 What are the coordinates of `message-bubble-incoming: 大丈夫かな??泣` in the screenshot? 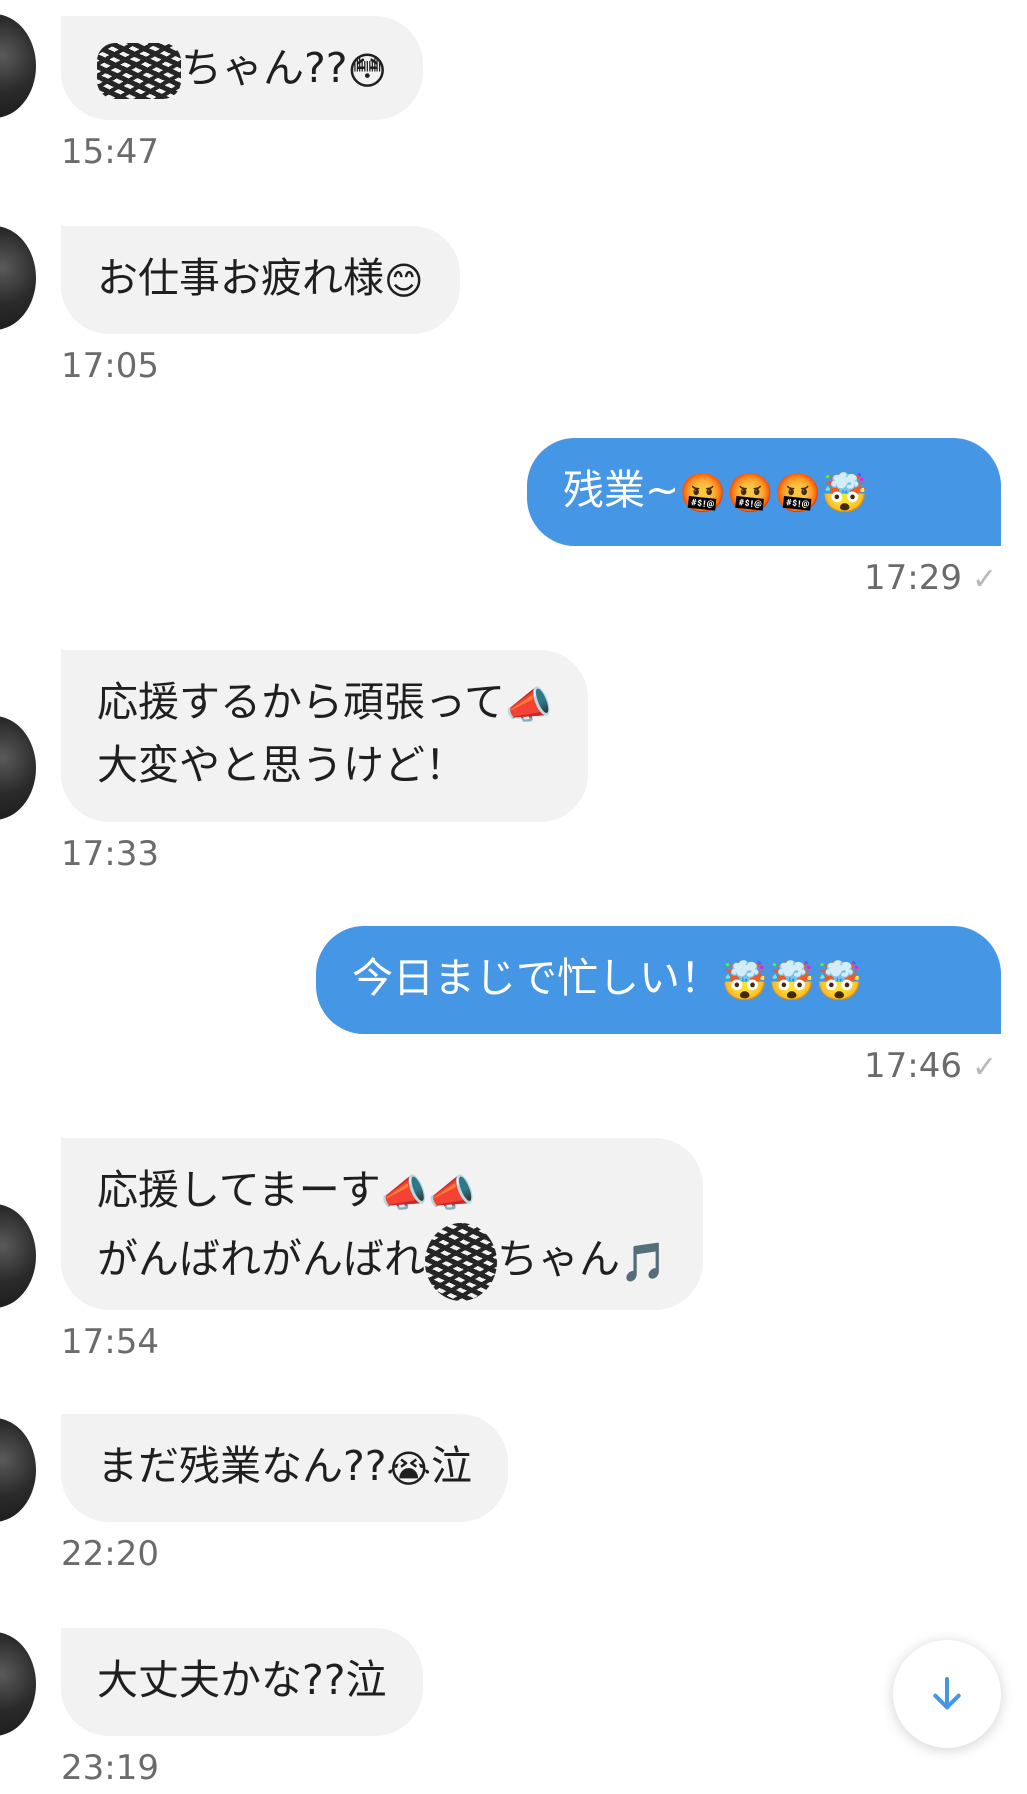 It's located at (242, 1682).